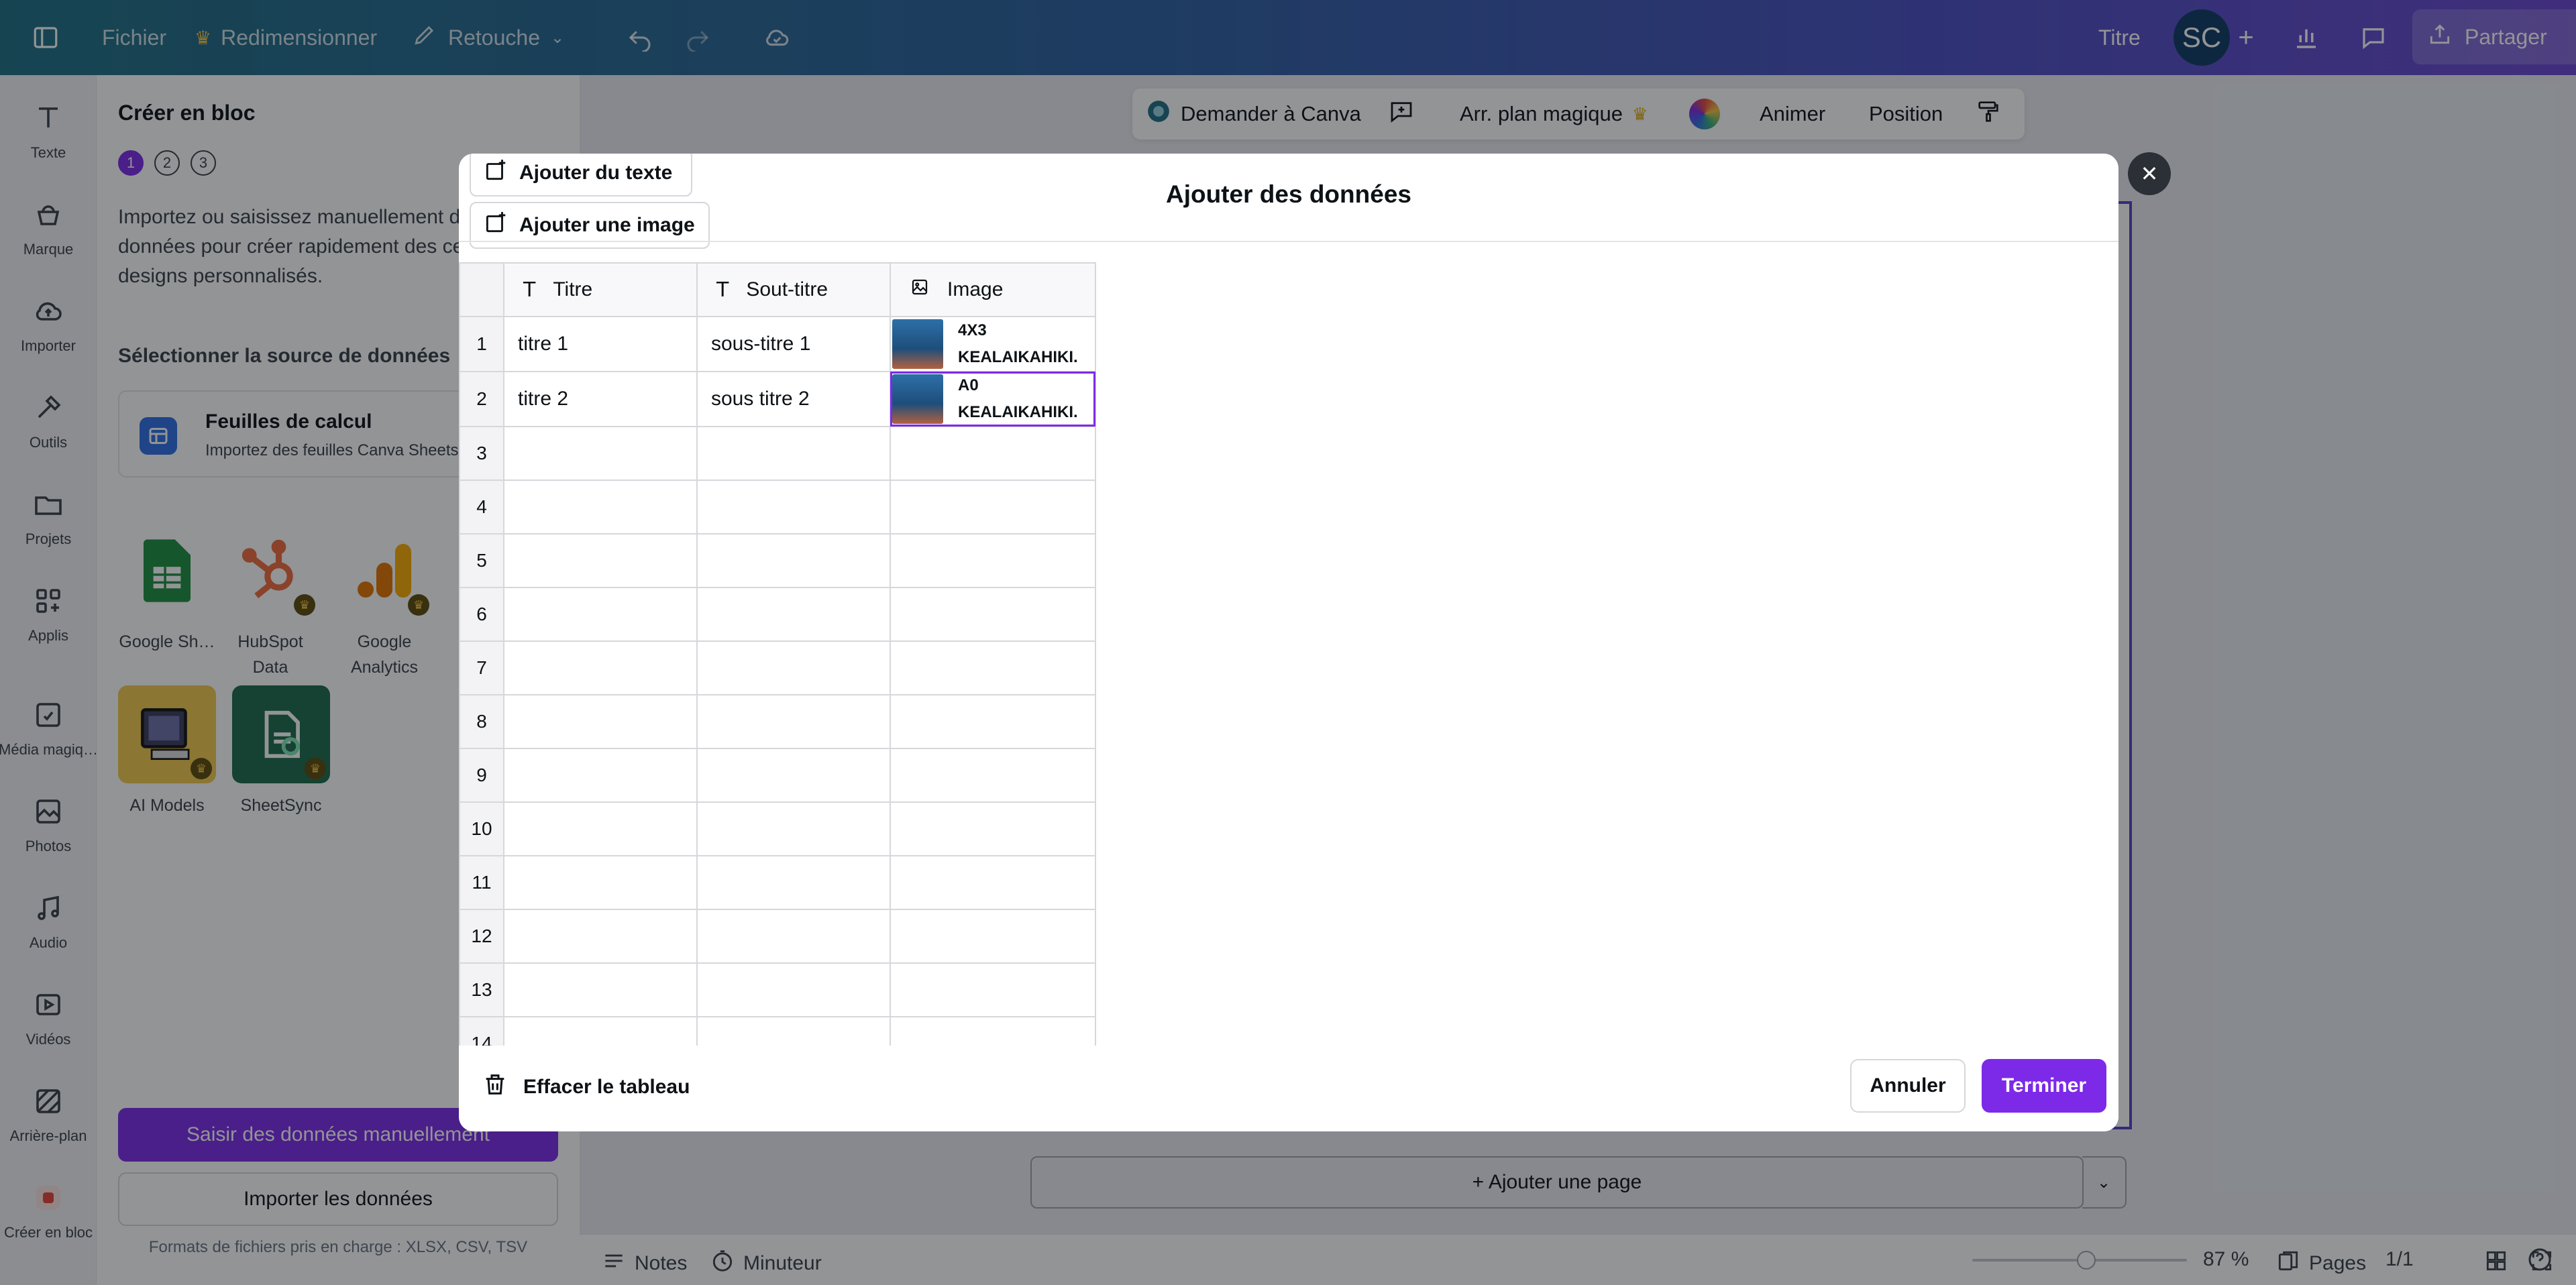 The height and width of the screenshot is (1285, 2576). What do you see at coordinates (607, 225) in the screenshot?
I see `add-image-label: Ajouter une image` at bounding box center [607, 225].